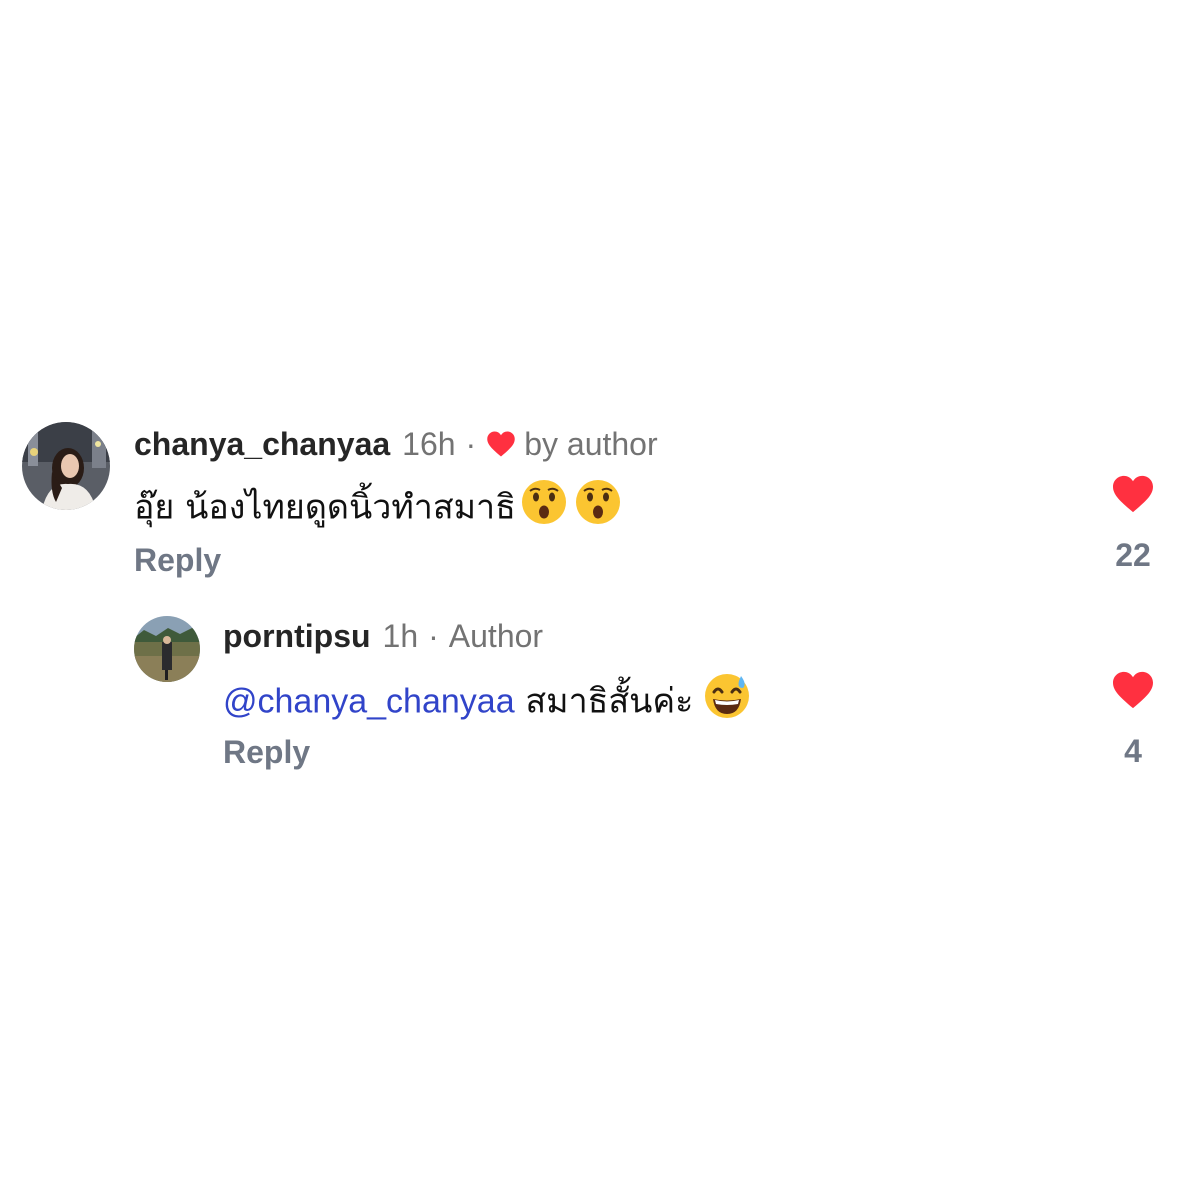  I want to click on comment-text: อุ๊ย น้องไทยดูดนิ้วทำสมาธิ, so click(378, 503).